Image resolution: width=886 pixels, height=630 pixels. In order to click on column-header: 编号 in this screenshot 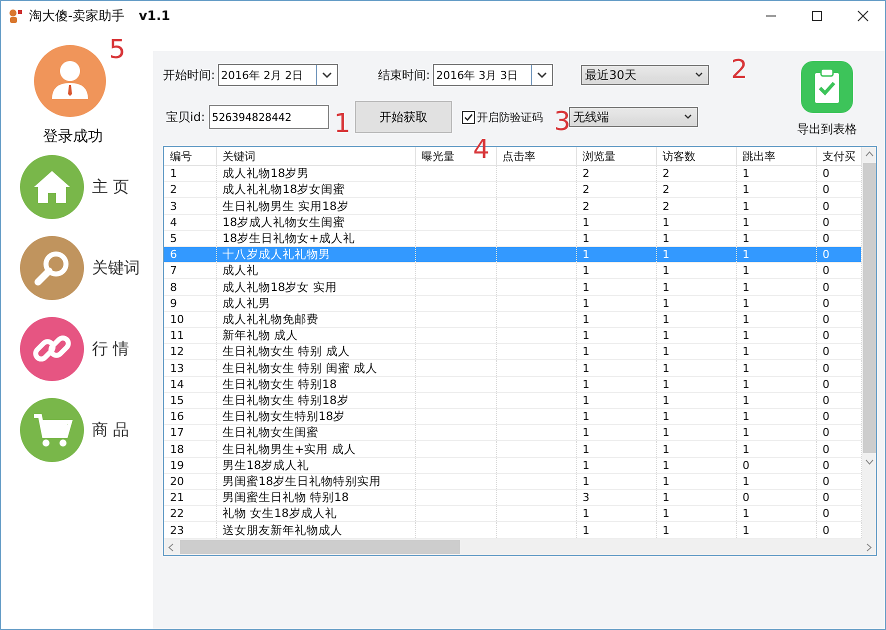, I will do `click(190, 156)`.